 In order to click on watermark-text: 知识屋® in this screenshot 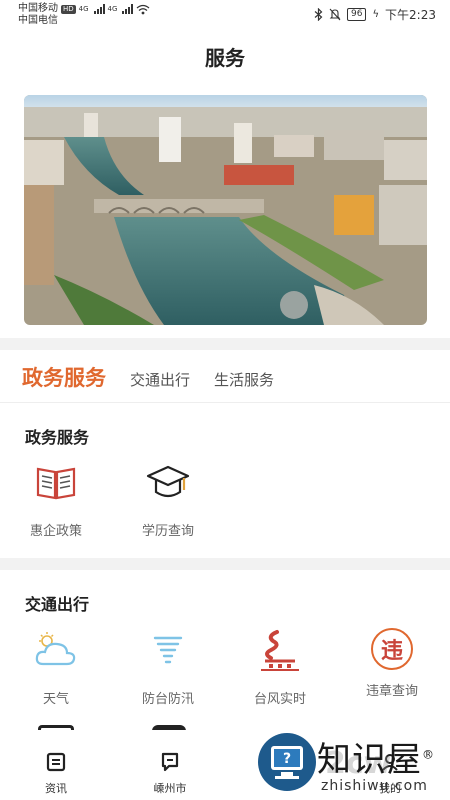, I will do `click(376, 756)`.